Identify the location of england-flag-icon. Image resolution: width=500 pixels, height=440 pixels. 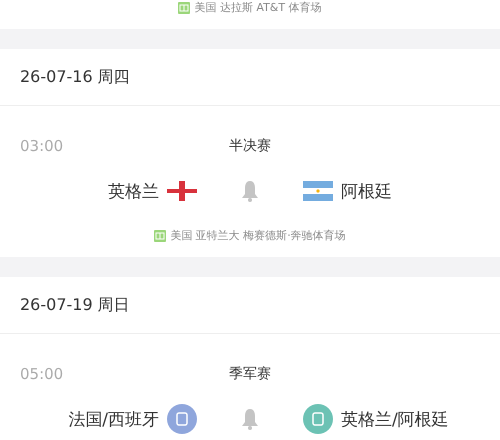
(182, 191).